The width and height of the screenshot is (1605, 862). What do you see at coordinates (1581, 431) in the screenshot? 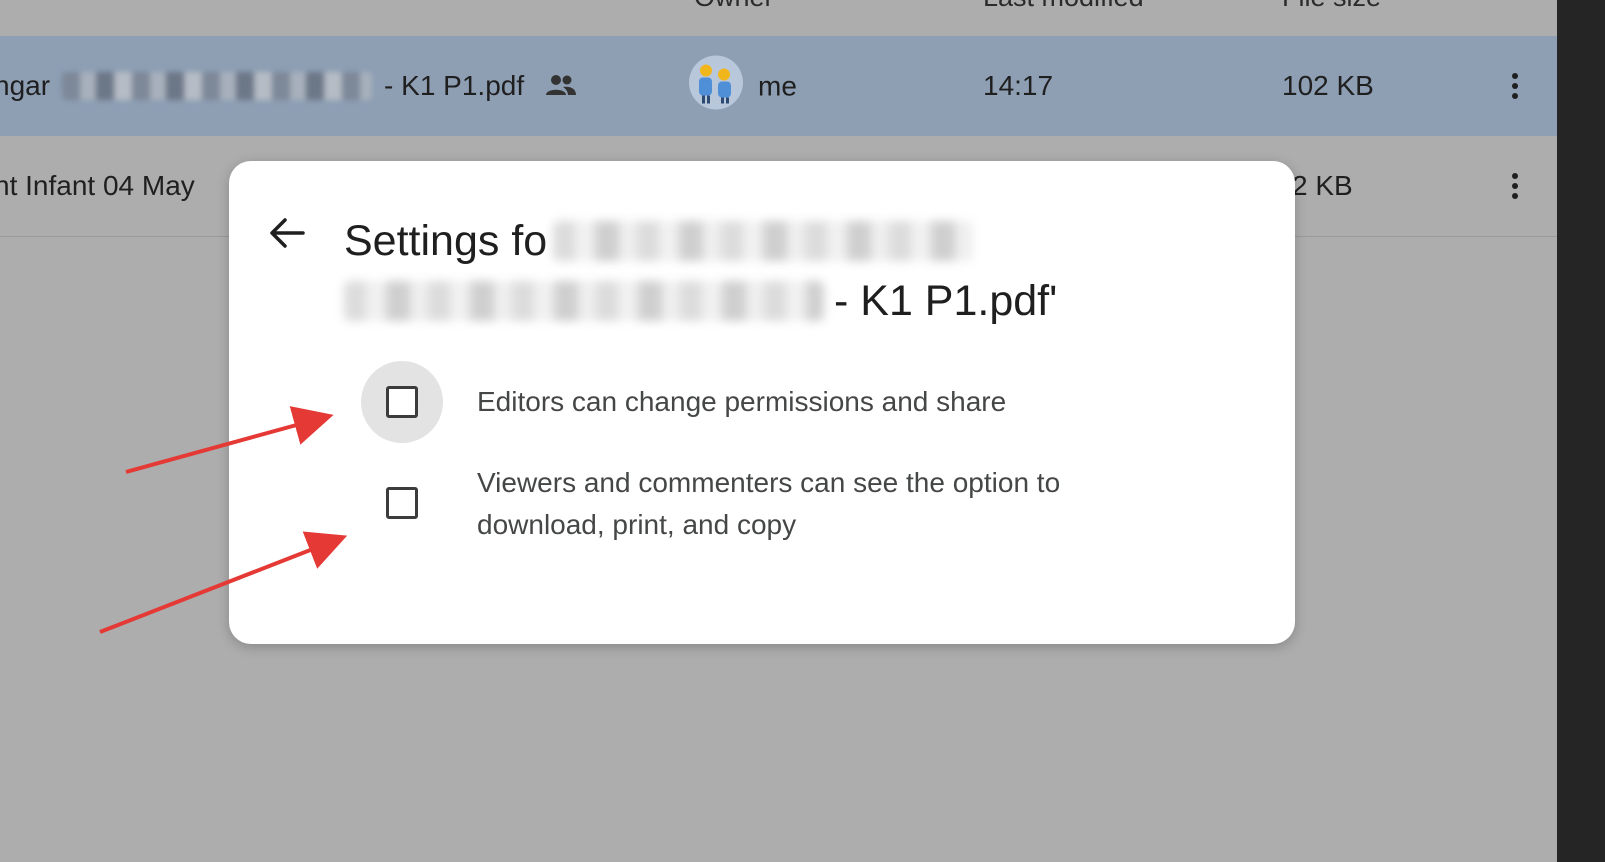
I see `window-edge` at bounding box center [1581, 431].